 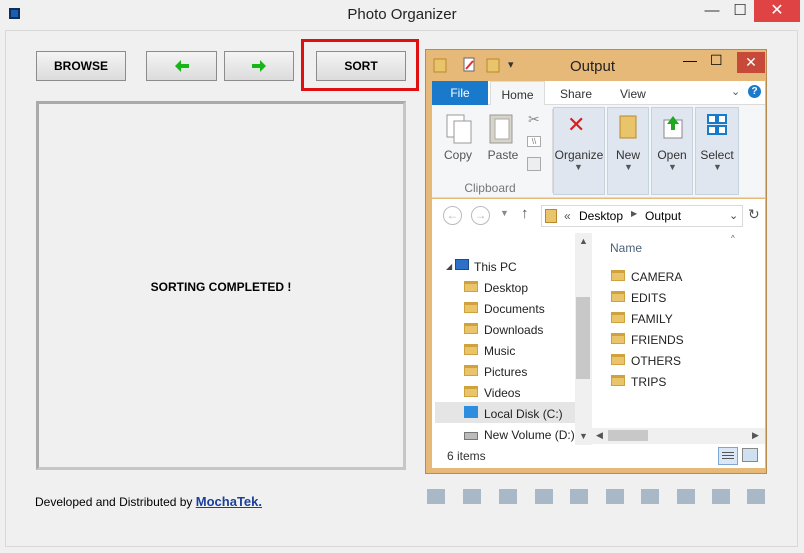 I want to click on help-icon: ?, so click(x=754, y=91).